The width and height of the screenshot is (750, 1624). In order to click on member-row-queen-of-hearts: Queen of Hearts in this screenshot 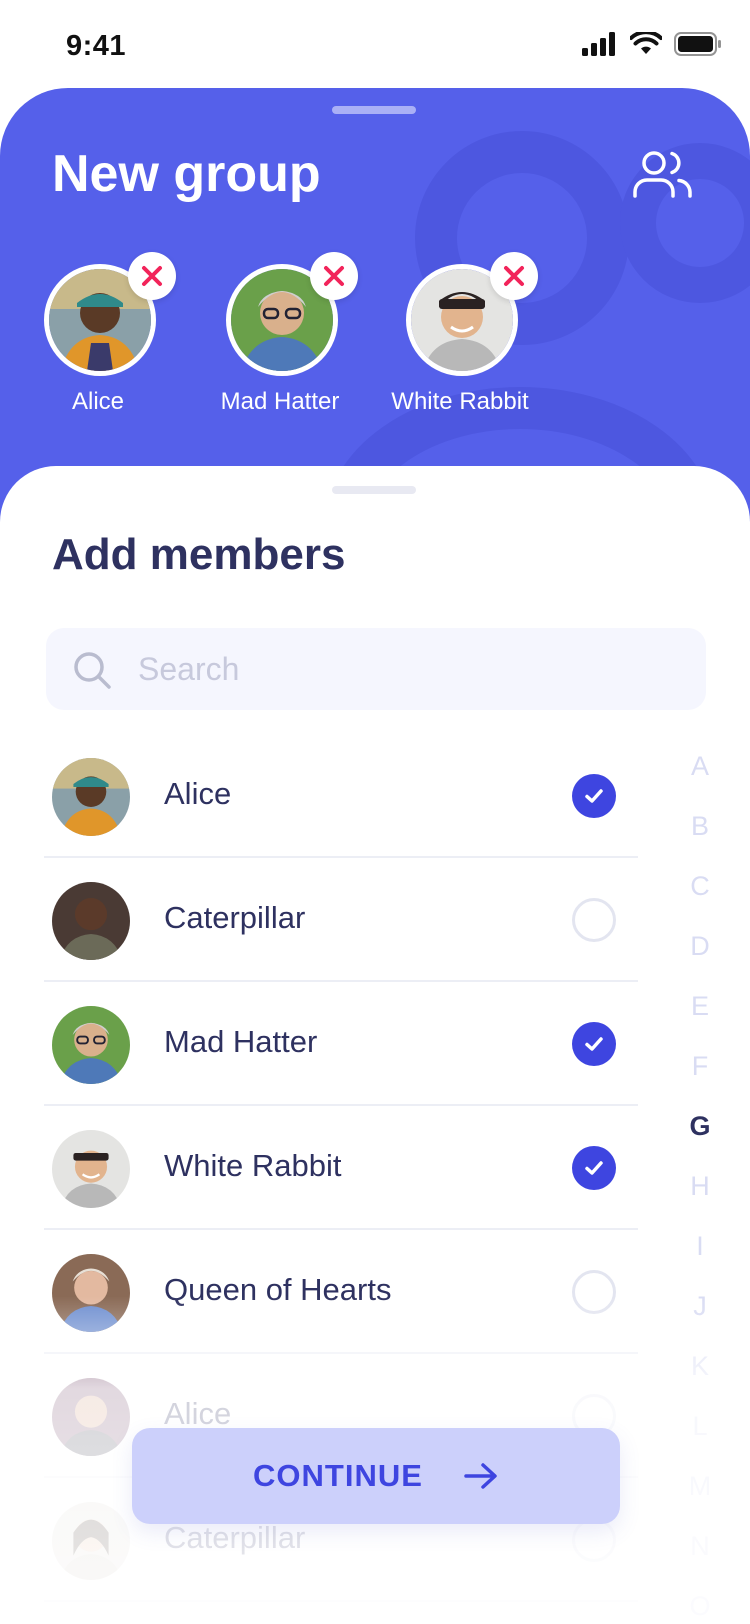, I will do `click(341, 1292)`.